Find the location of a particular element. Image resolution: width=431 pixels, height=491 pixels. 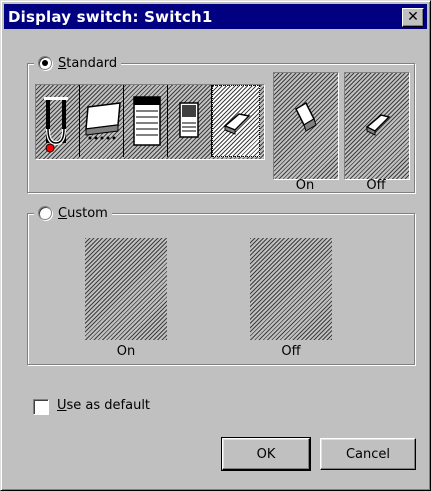

rocker-panel-icon is located at coordinates (103, 121).